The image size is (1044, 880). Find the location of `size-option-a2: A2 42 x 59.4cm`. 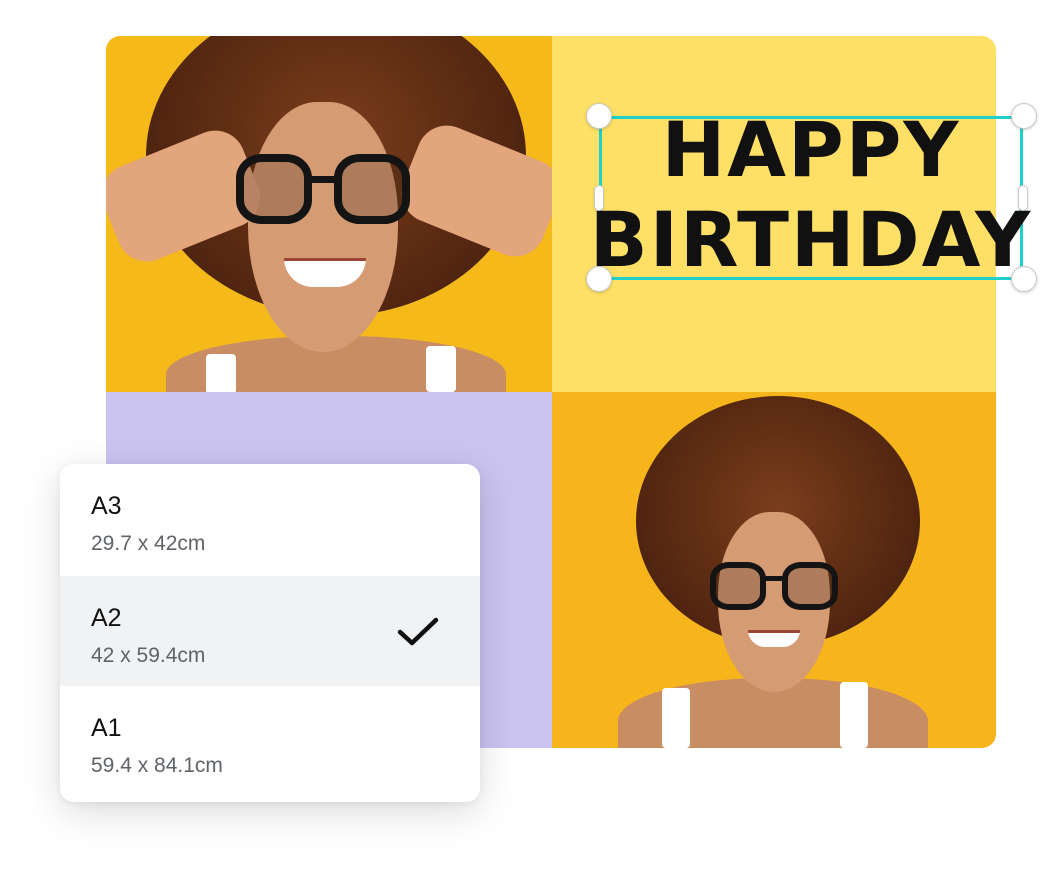

size-option-a2: A2 42 x 59.4cm is located at coordinates (270, 631).